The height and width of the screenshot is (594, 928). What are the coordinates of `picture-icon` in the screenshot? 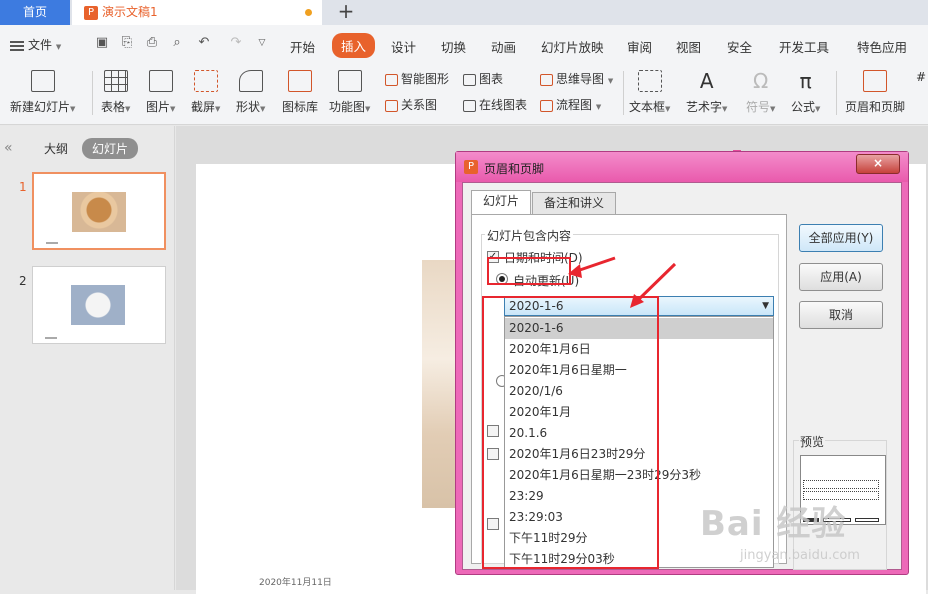 It's located at (160, 81).